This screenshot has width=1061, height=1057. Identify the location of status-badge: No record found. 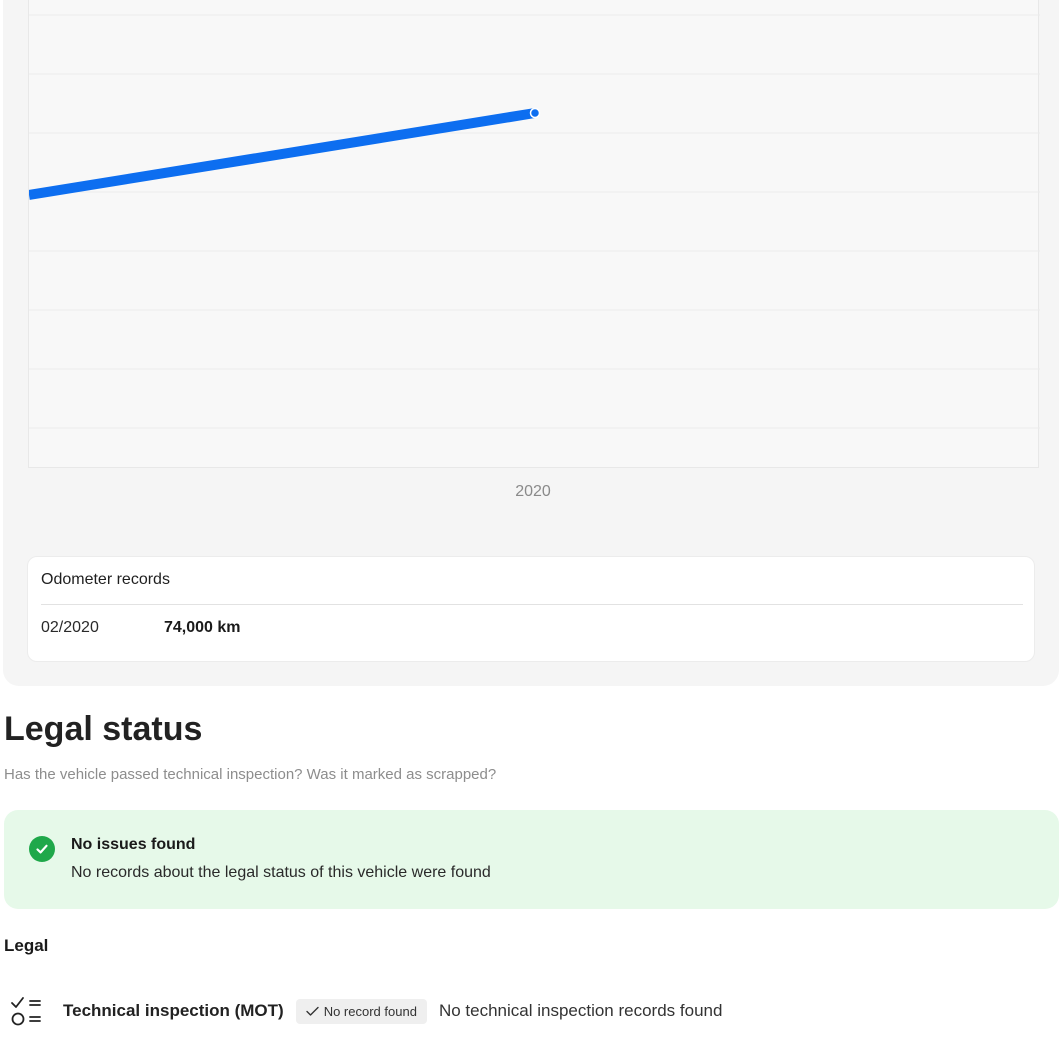
(361, 1011).